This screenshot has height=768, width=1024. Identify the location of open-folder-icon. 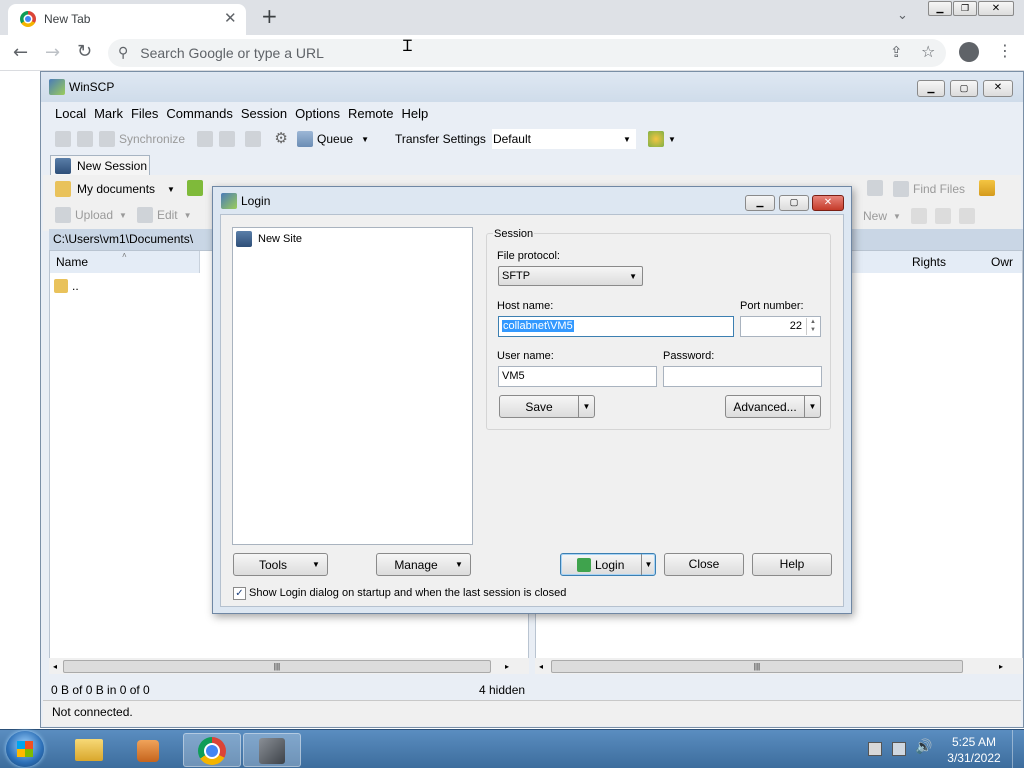
(195, 188).